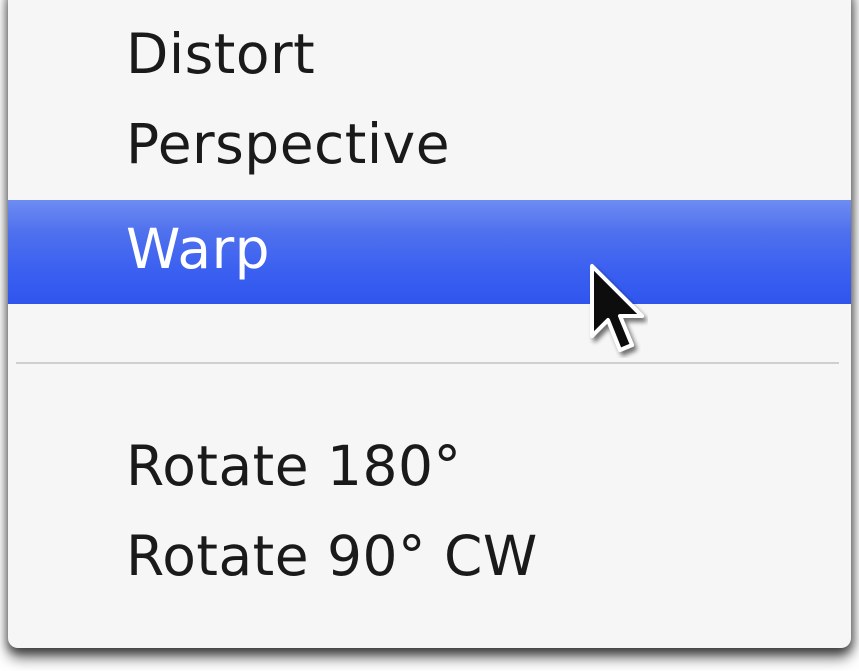  I want to click on menu-item-rotate-90-cw: Rotate 90° CW, so click(429, 556).